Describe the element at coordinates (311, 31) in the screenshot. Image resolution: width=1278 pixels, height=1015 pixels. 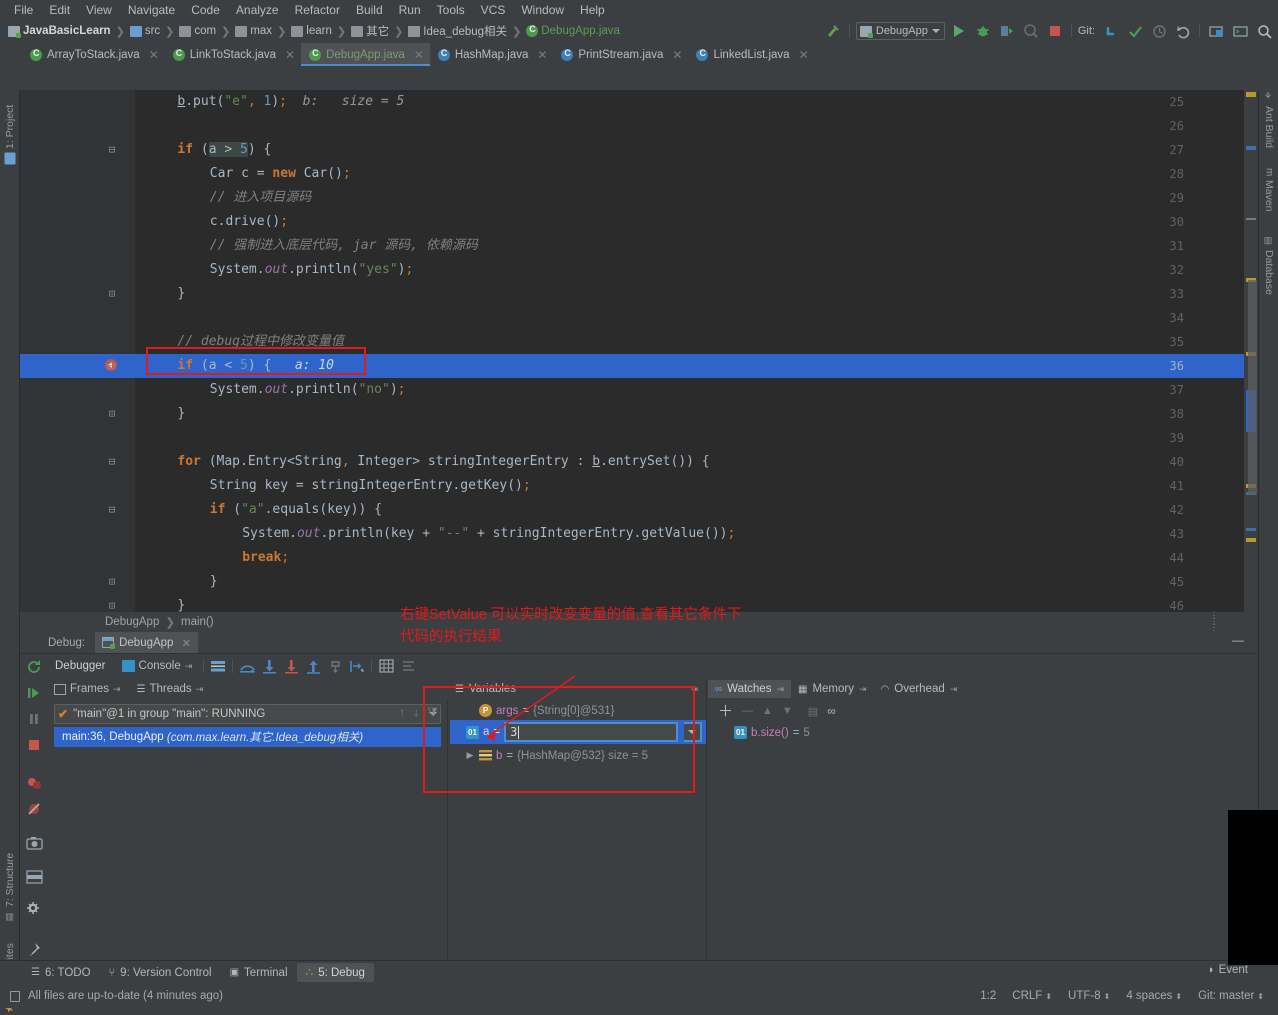
I see `breadcrumb-learn: learn` at that location.